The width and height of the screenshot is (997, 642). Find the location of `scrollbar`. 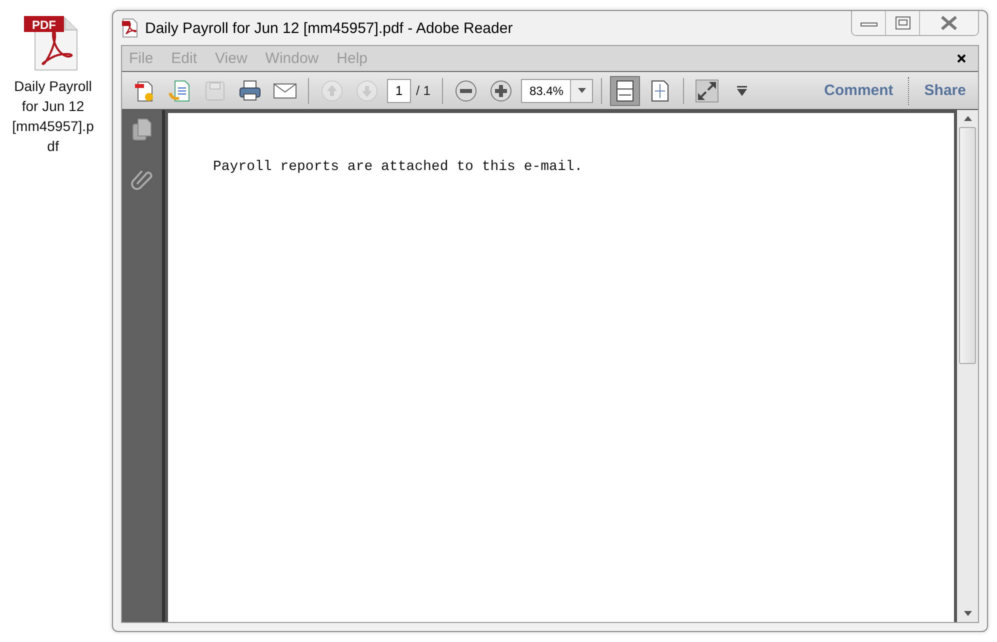

scrollbar is located at coordinates (967, 366).